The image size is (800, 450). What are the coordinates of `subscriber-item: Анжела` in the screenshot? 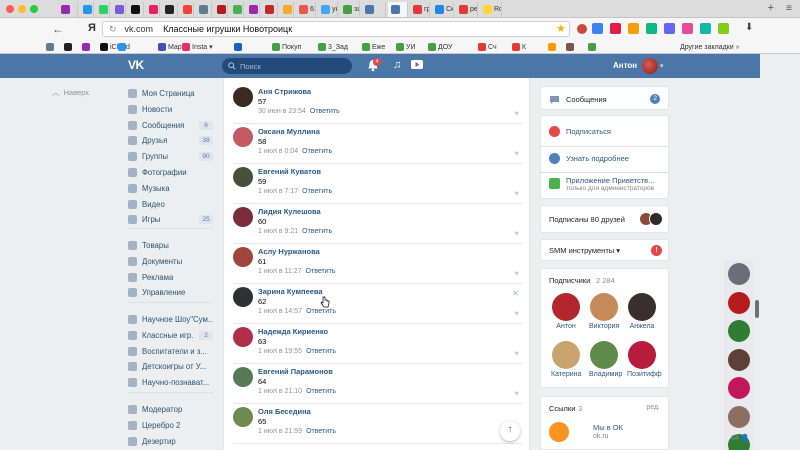 It's located at (642, 311).